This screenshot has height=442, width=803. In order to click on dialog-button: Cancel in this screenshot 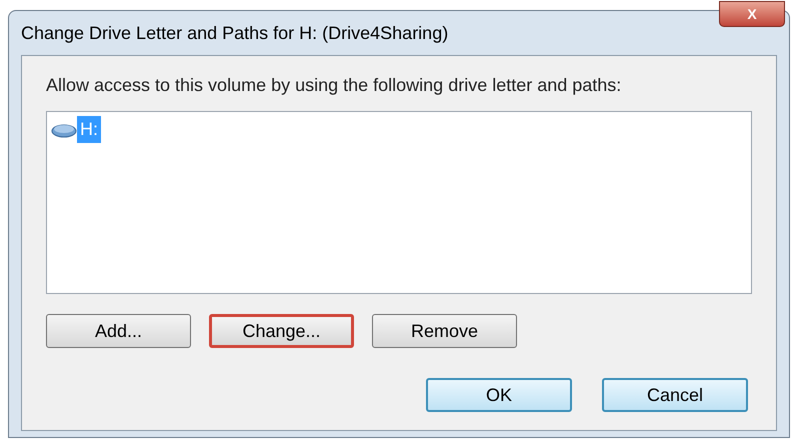, I will do `click(675, 395)`.